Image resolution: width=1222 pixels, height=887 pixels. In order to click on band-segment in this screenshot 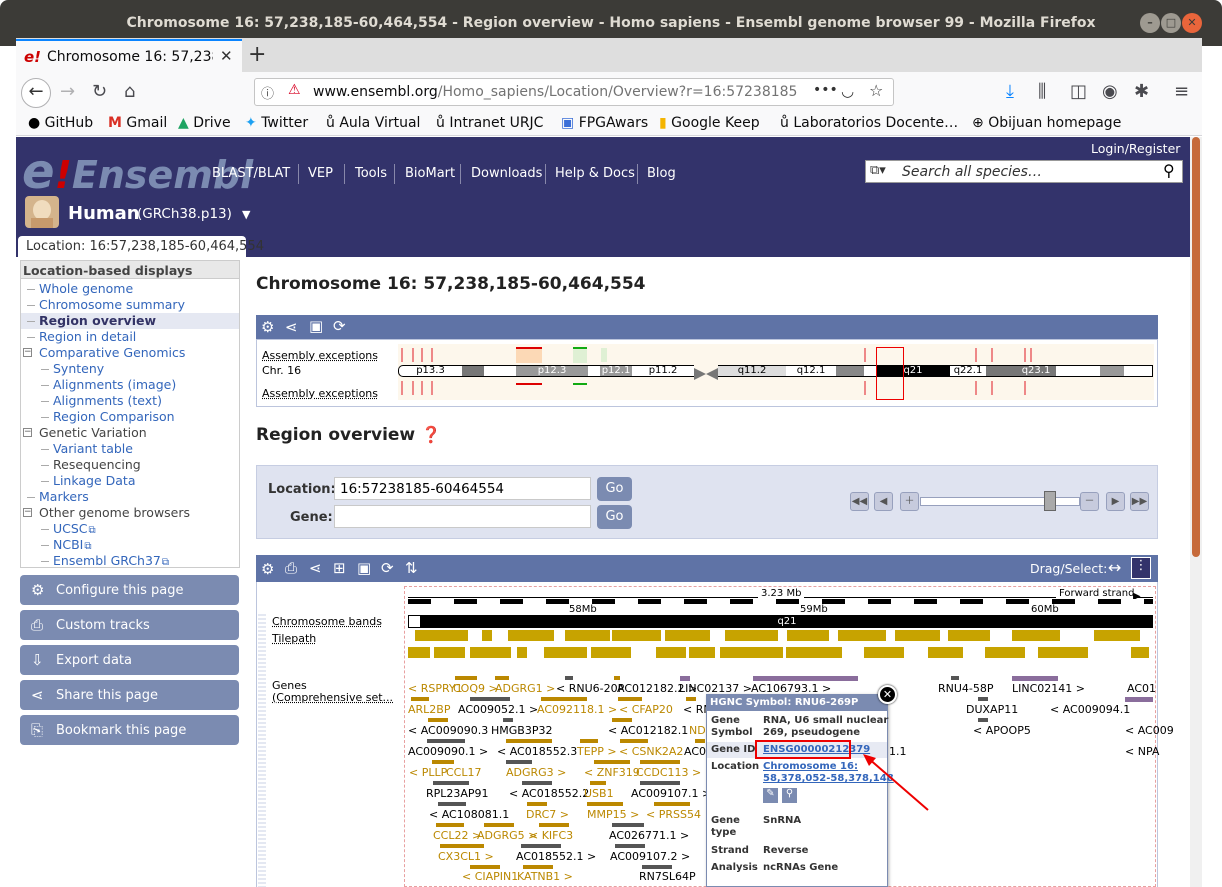, I will do `click(414, 621)`.